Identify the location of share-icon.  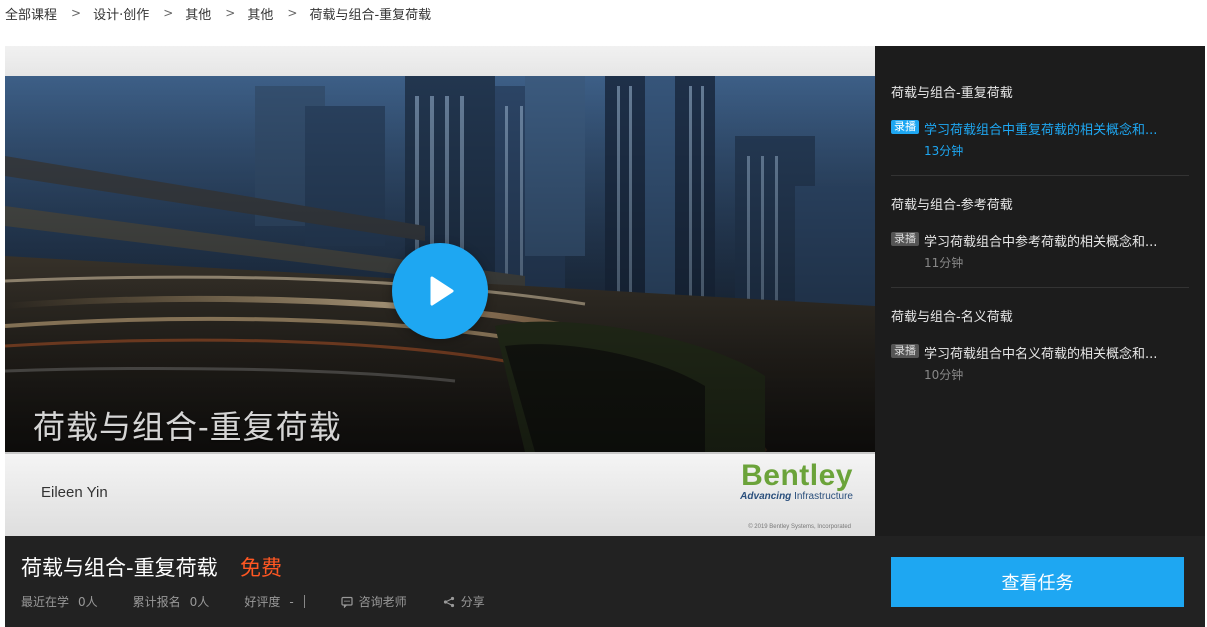
(448, 601).